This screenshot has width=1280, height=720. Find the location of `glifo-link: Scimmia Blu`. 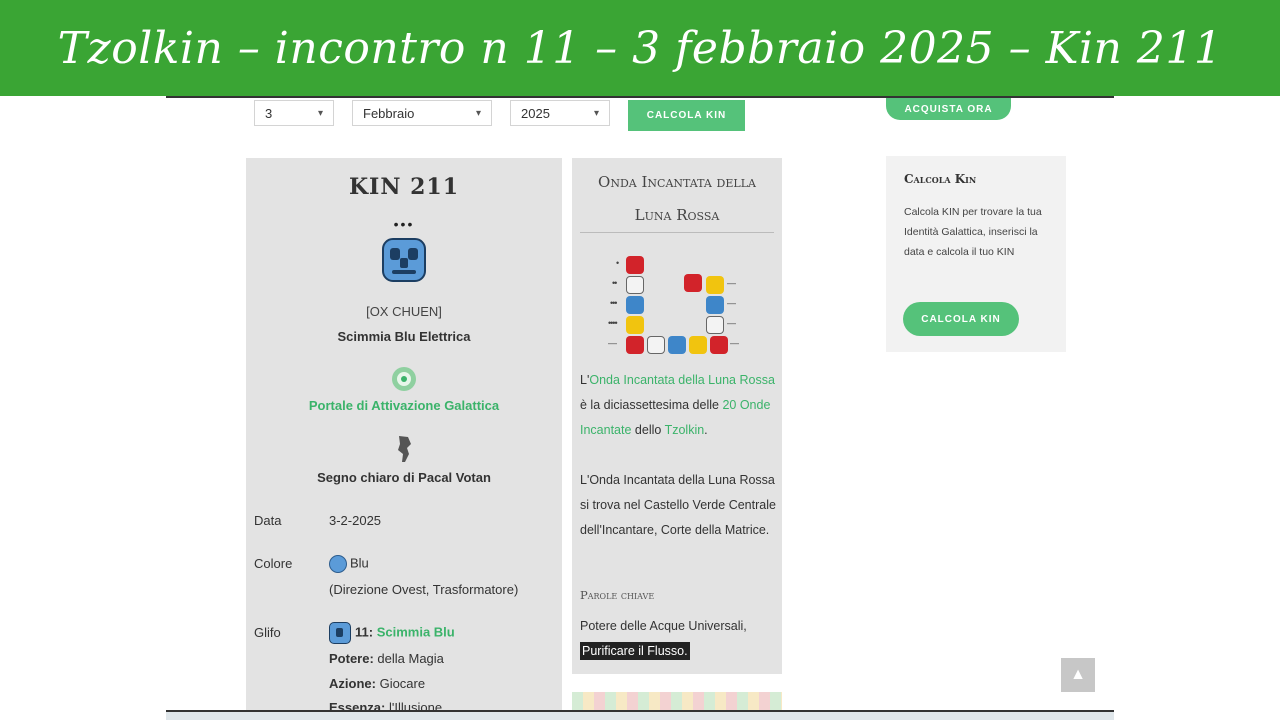

glifo-link: Scimmia Blu is located at coordinates (416, 631).